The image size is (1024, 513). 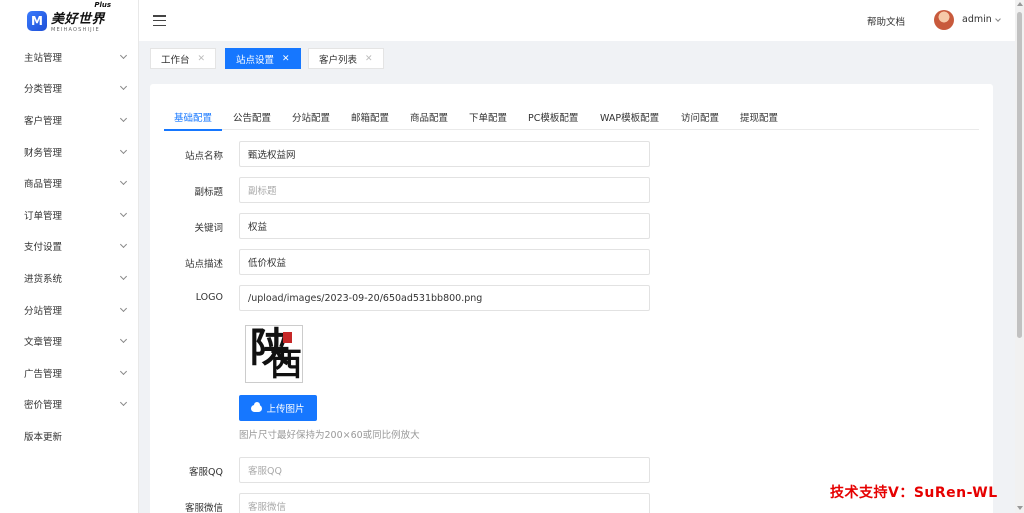 I want to click on tab-basic-config: 基础配置, so click(x=193, y=117).